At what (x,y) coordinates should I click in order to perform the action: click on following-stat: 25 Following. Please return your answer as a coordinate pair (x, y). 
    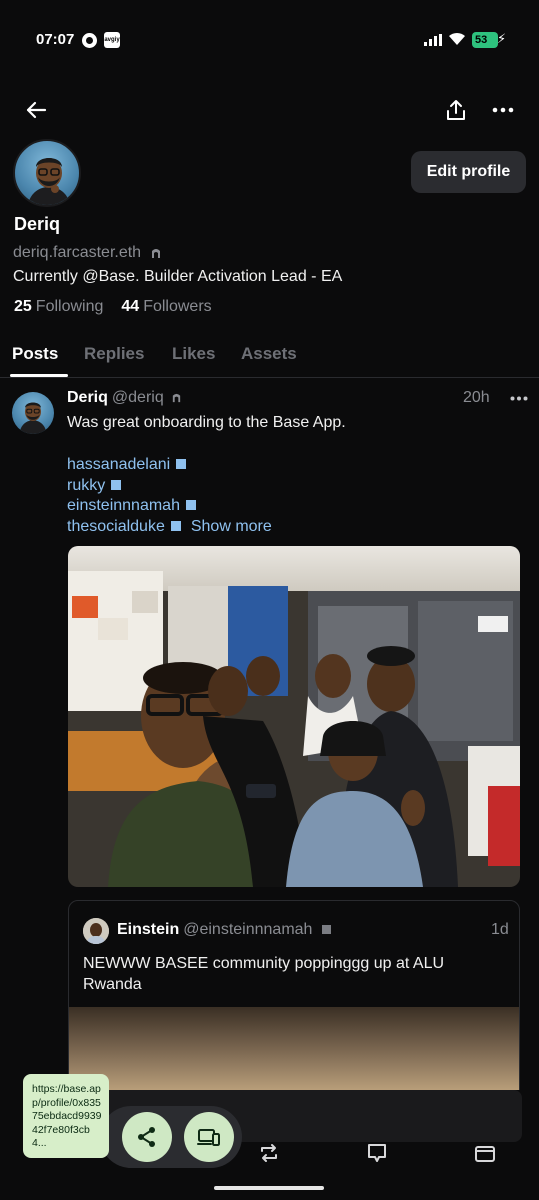
    Looking at the image, I should click on (58, 307).